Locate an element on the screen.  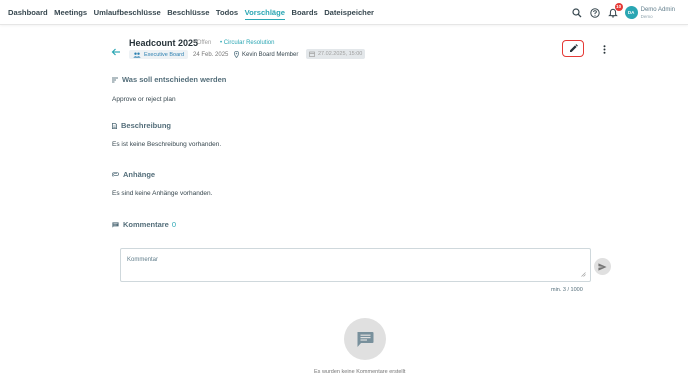
empty-comments-illustration is located at coordinates (365, 339).